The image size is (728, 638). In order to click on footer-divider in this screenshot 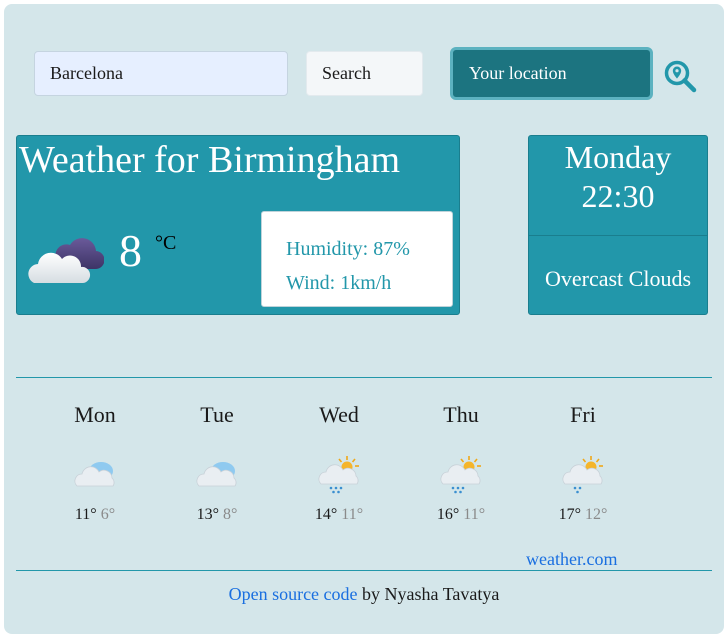, I will do `click(364, 570)`.